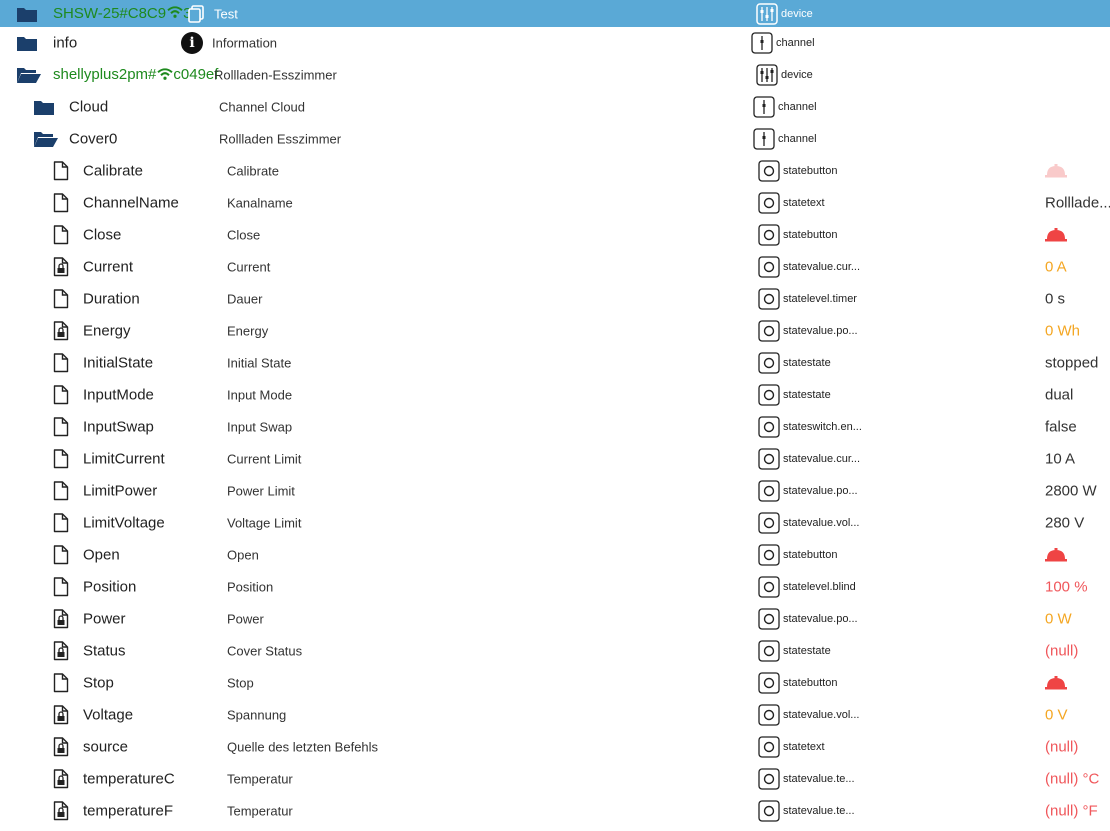 This screenshot has width=1110, height=831. What do you see at coordinates (555, 587) in the screenshot?
I see `state-row: Position Position statelevel.blind 100 %` at bounding box center [555, 587].